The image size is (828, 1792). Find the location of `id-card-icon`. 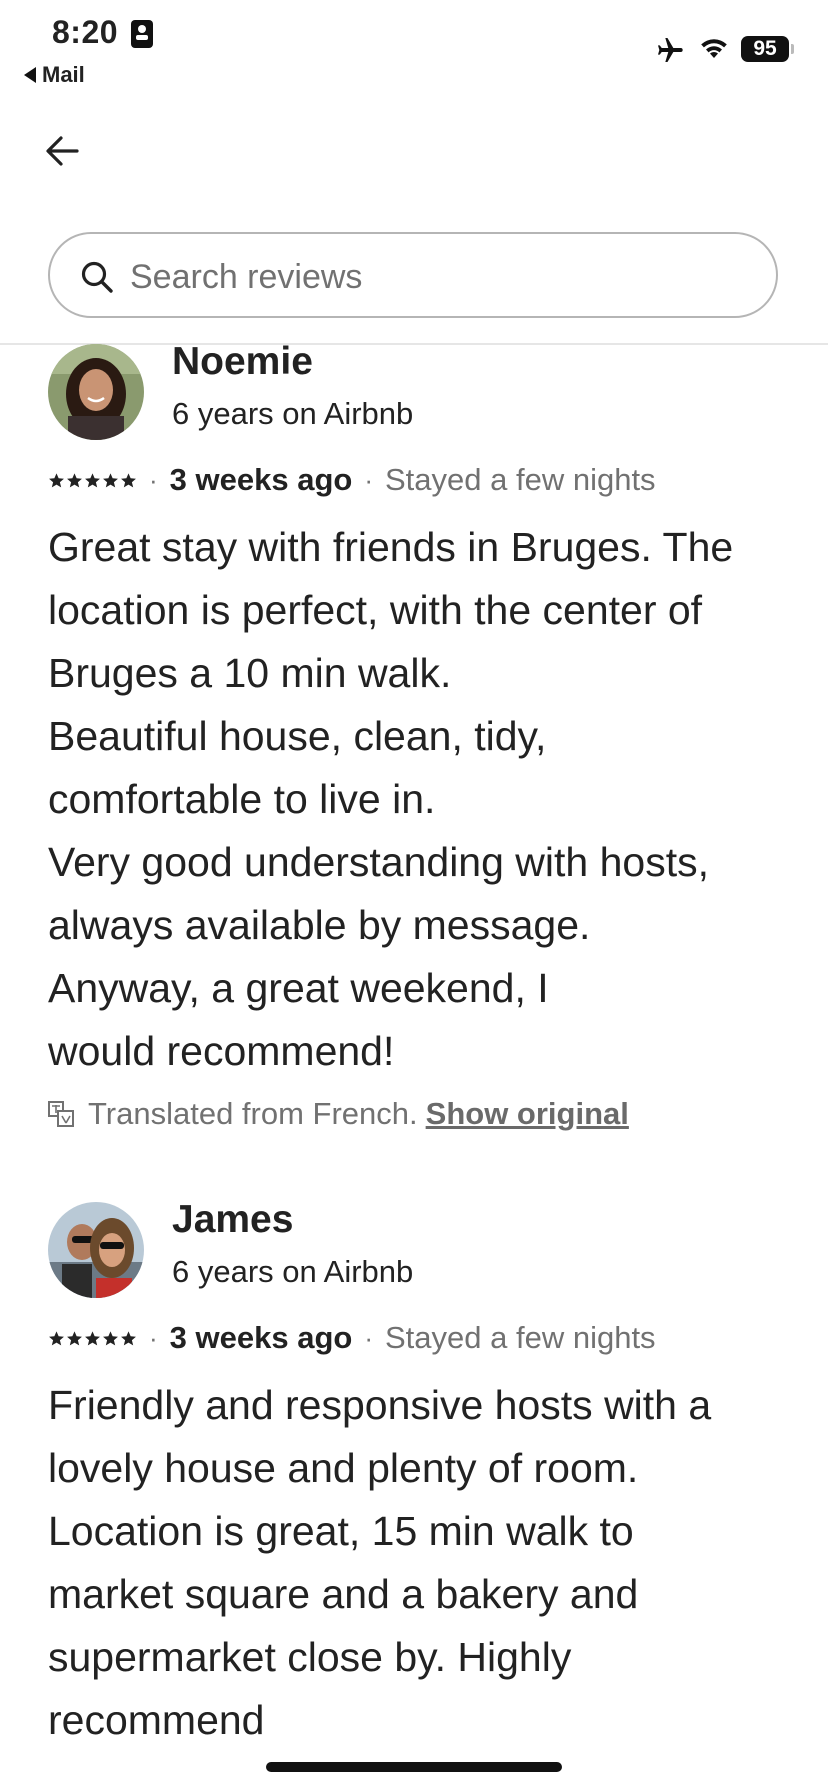

id-card-icon is located at coordinates (142, 34).